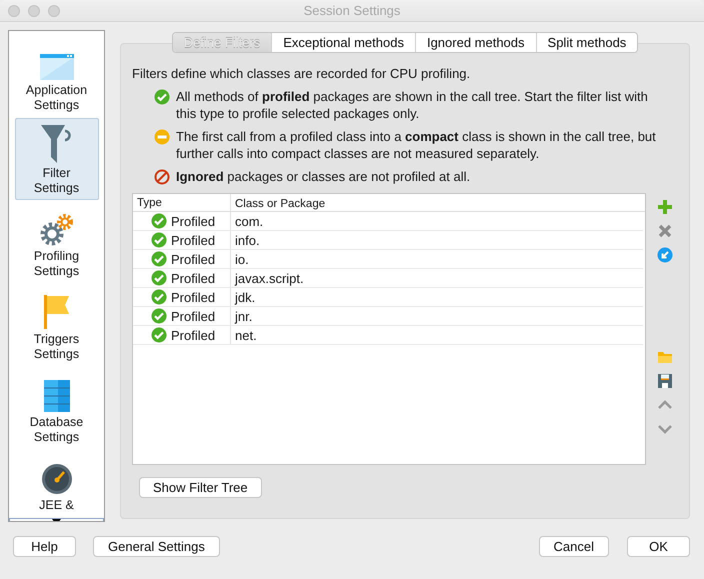 The image size is (704, 579). What do you see at coordinates (54, 11) in the screenshot?
I see `zoom-button` at bounding box center [54, 11].